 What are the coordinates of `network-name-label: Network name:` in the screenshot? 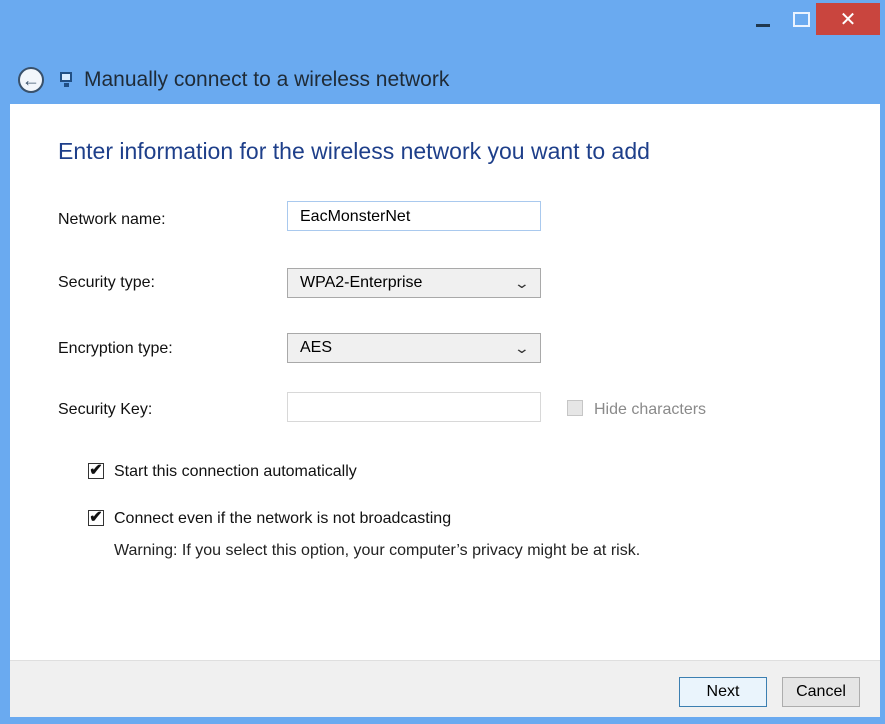 It's located at (112, 219).